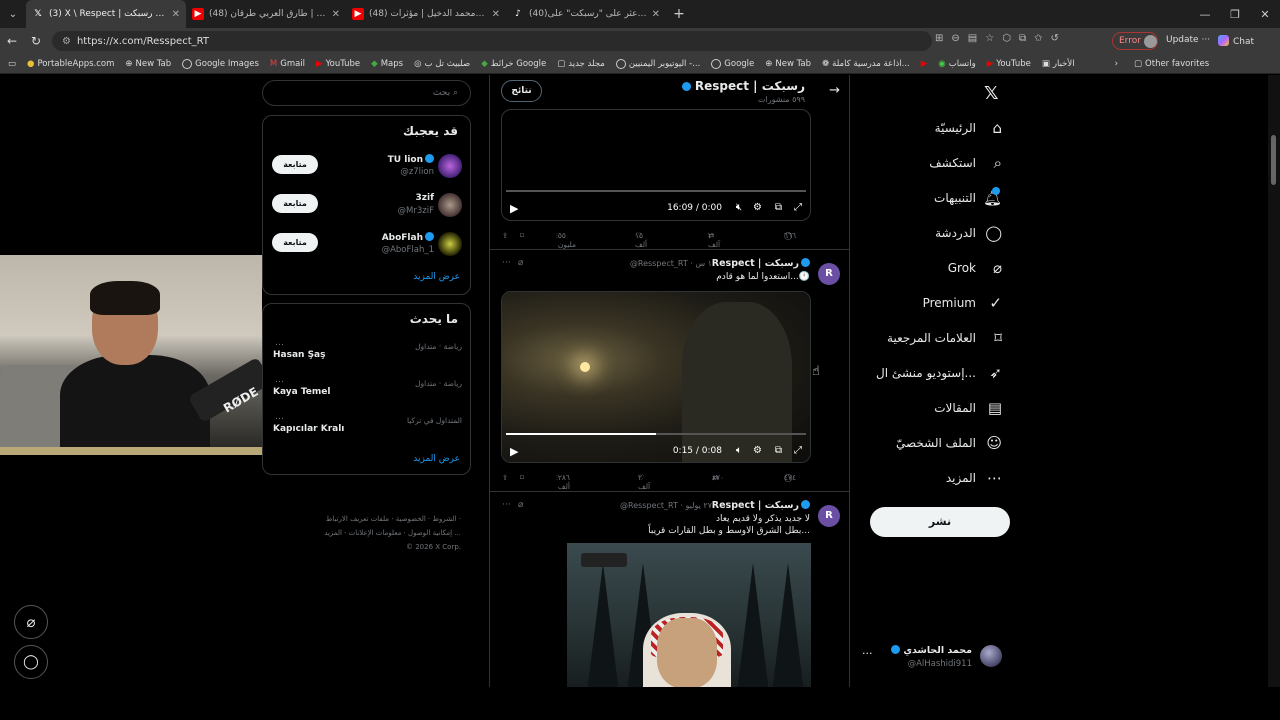 The height and width of the screenshot is (720, 1280). I want to click on footer-link: إمكانية الوصول, so click(430, 533).